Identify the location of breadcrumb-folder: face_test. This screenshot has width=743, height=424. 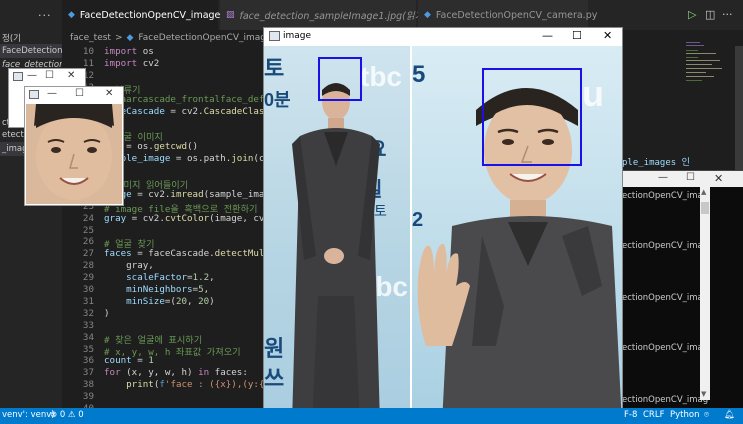
(90, 38).